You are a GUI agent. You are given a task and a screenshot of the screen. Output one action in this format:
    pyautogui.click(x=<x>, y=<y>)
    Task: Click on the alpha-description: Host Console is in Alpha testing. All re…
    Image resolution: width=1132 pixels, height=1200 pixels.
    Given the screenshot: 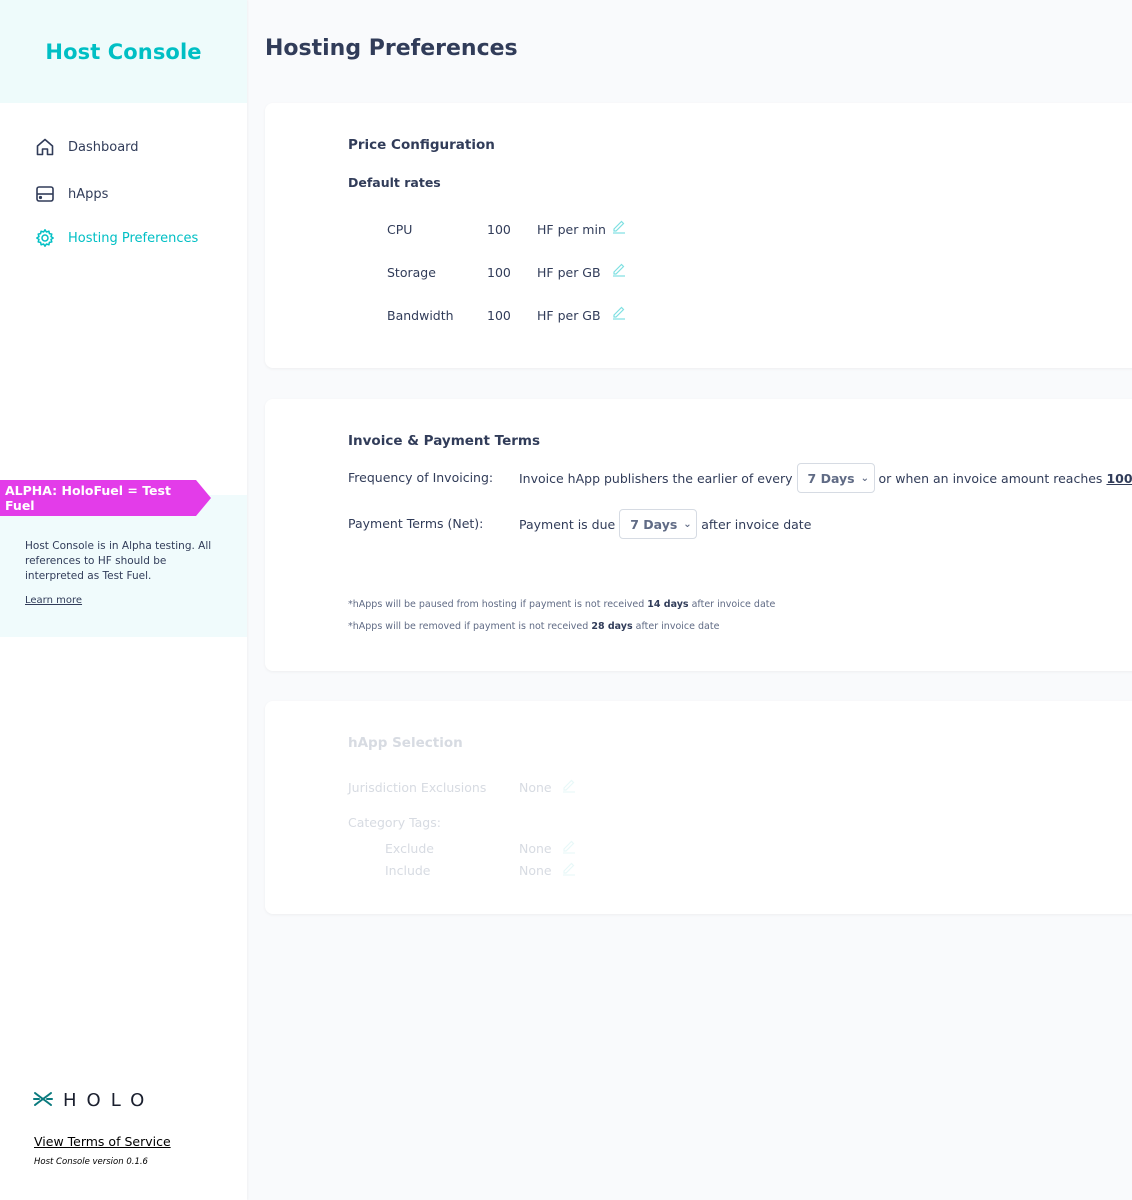 What is the action you would take?
    pyautogui.click(x=118, y=561)
    